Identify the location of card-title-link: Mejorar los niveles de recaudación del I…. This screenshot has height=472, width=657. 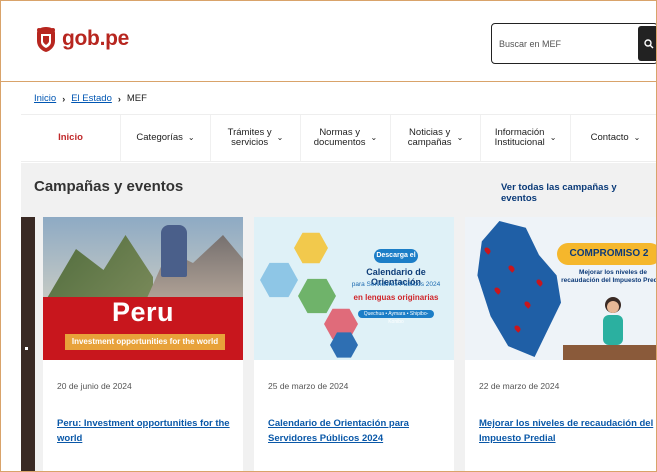
(567, 431).